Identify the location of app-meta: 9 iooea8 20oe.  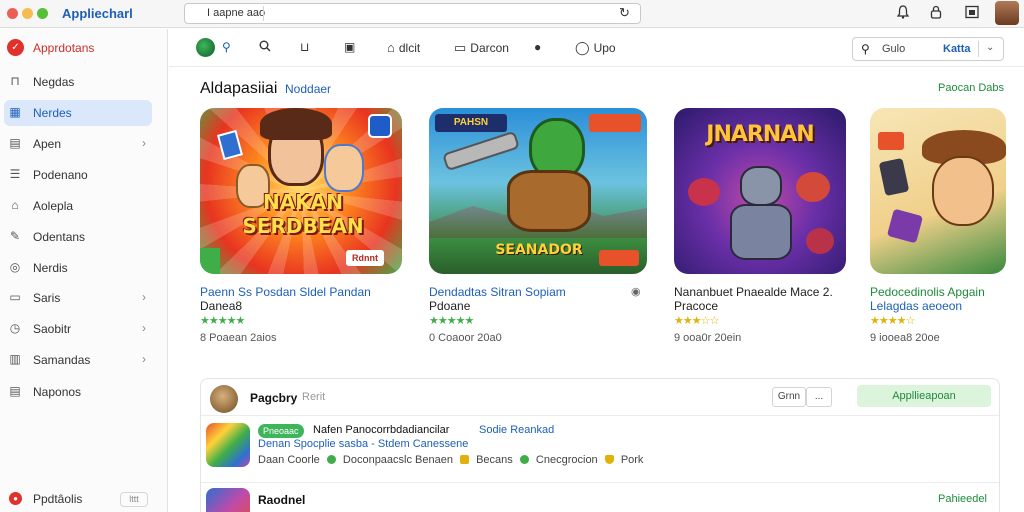
(905, 338).